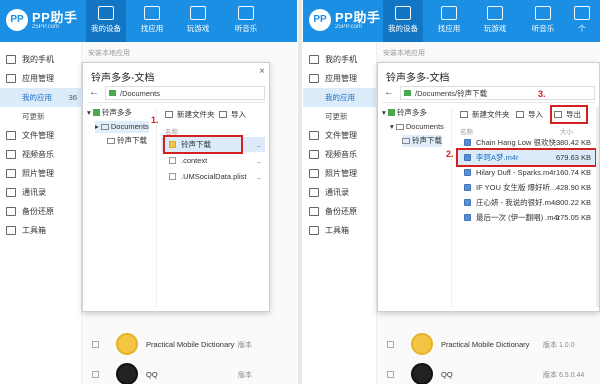 This screenshot has height=384, width=600. What do you see at coordinates (45, 27) in the screenshot?
I see `brand-sub: 25PP.com` at bounding box center [45, 27].